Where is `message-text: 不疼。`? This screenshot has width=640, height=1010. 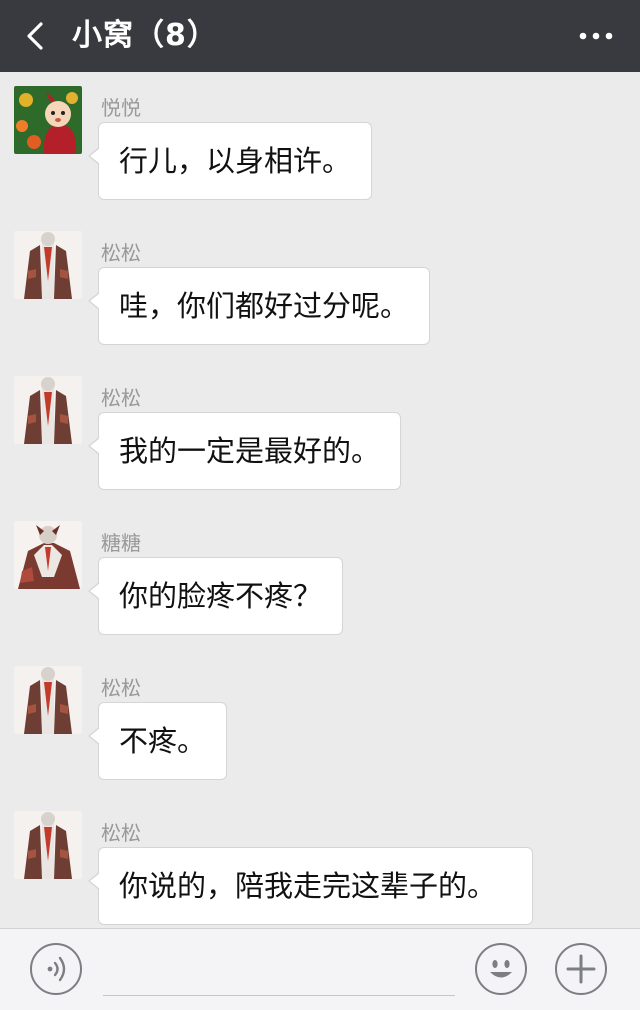
message-text: 不疼。 is located at coordinates (163, 741).